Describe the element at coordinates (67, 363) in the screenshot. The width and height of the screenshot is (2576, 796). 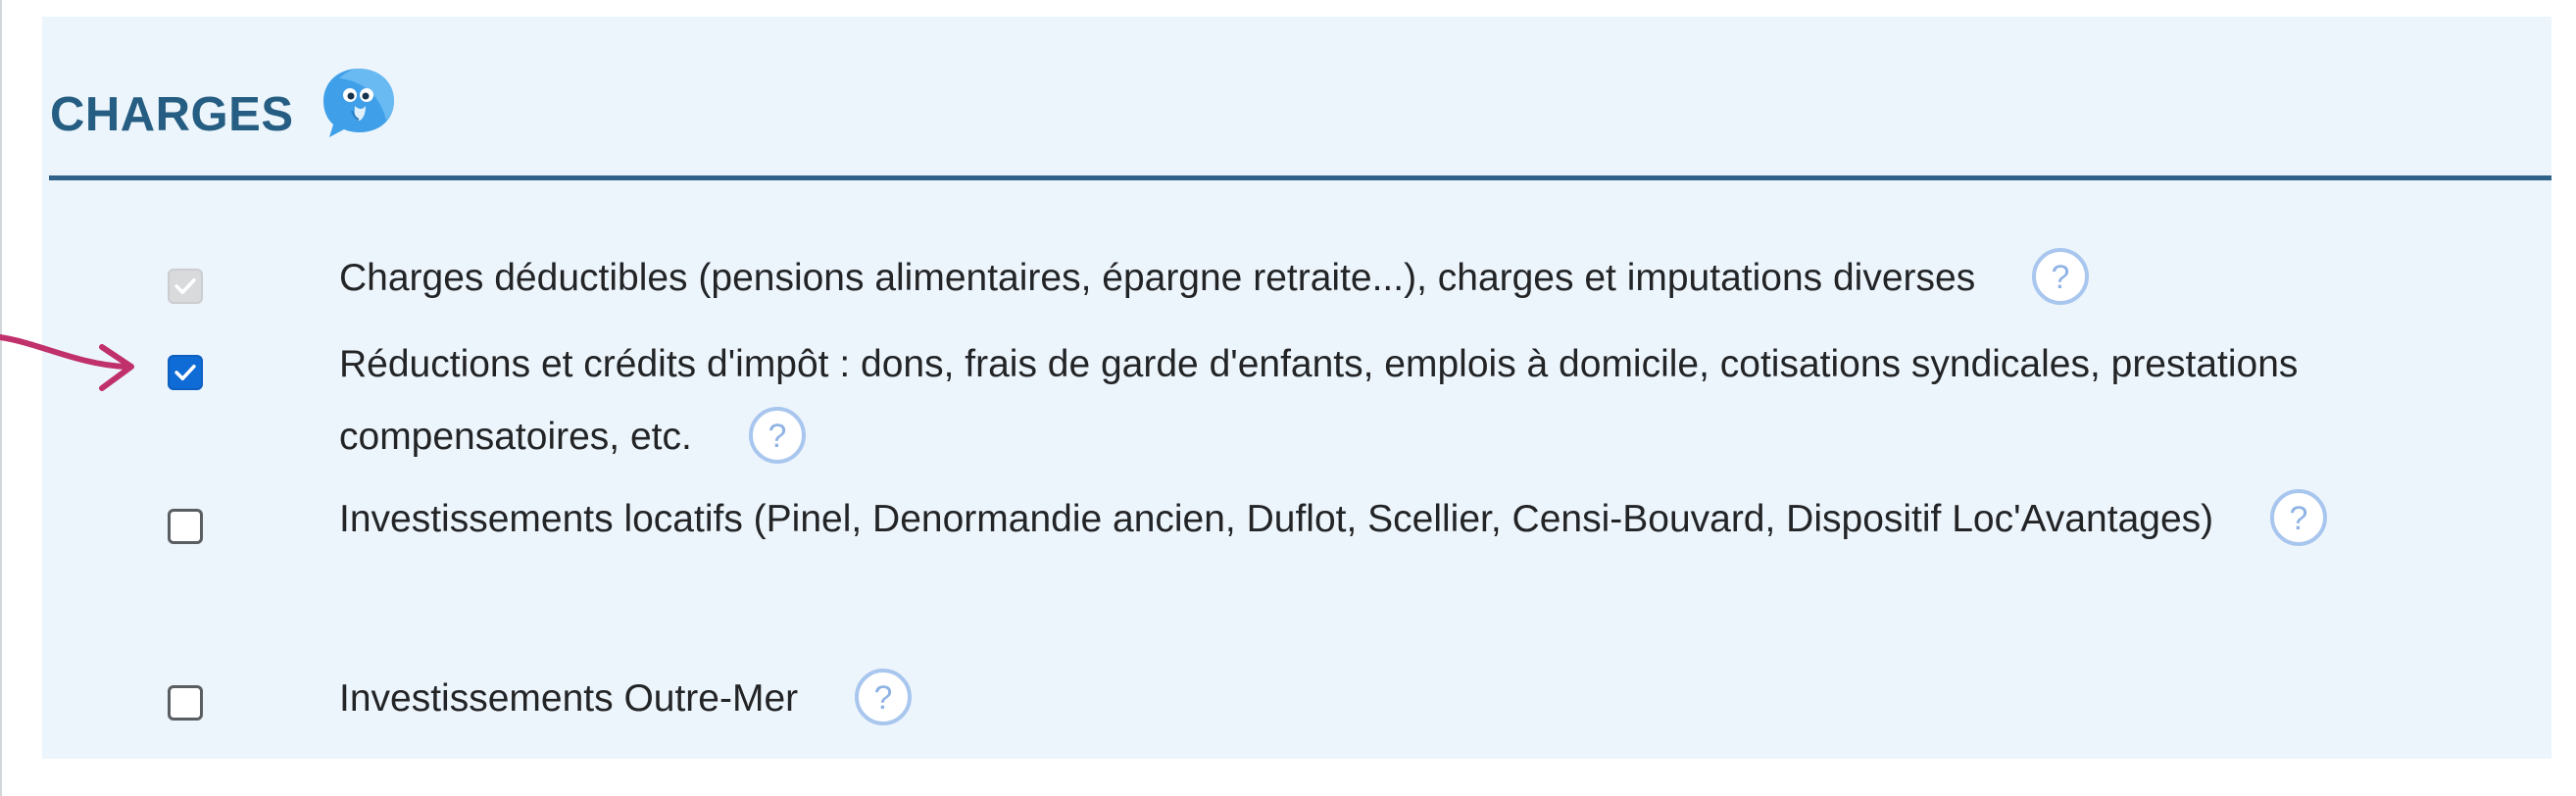
I see `curved-arrow-icon` at that location.